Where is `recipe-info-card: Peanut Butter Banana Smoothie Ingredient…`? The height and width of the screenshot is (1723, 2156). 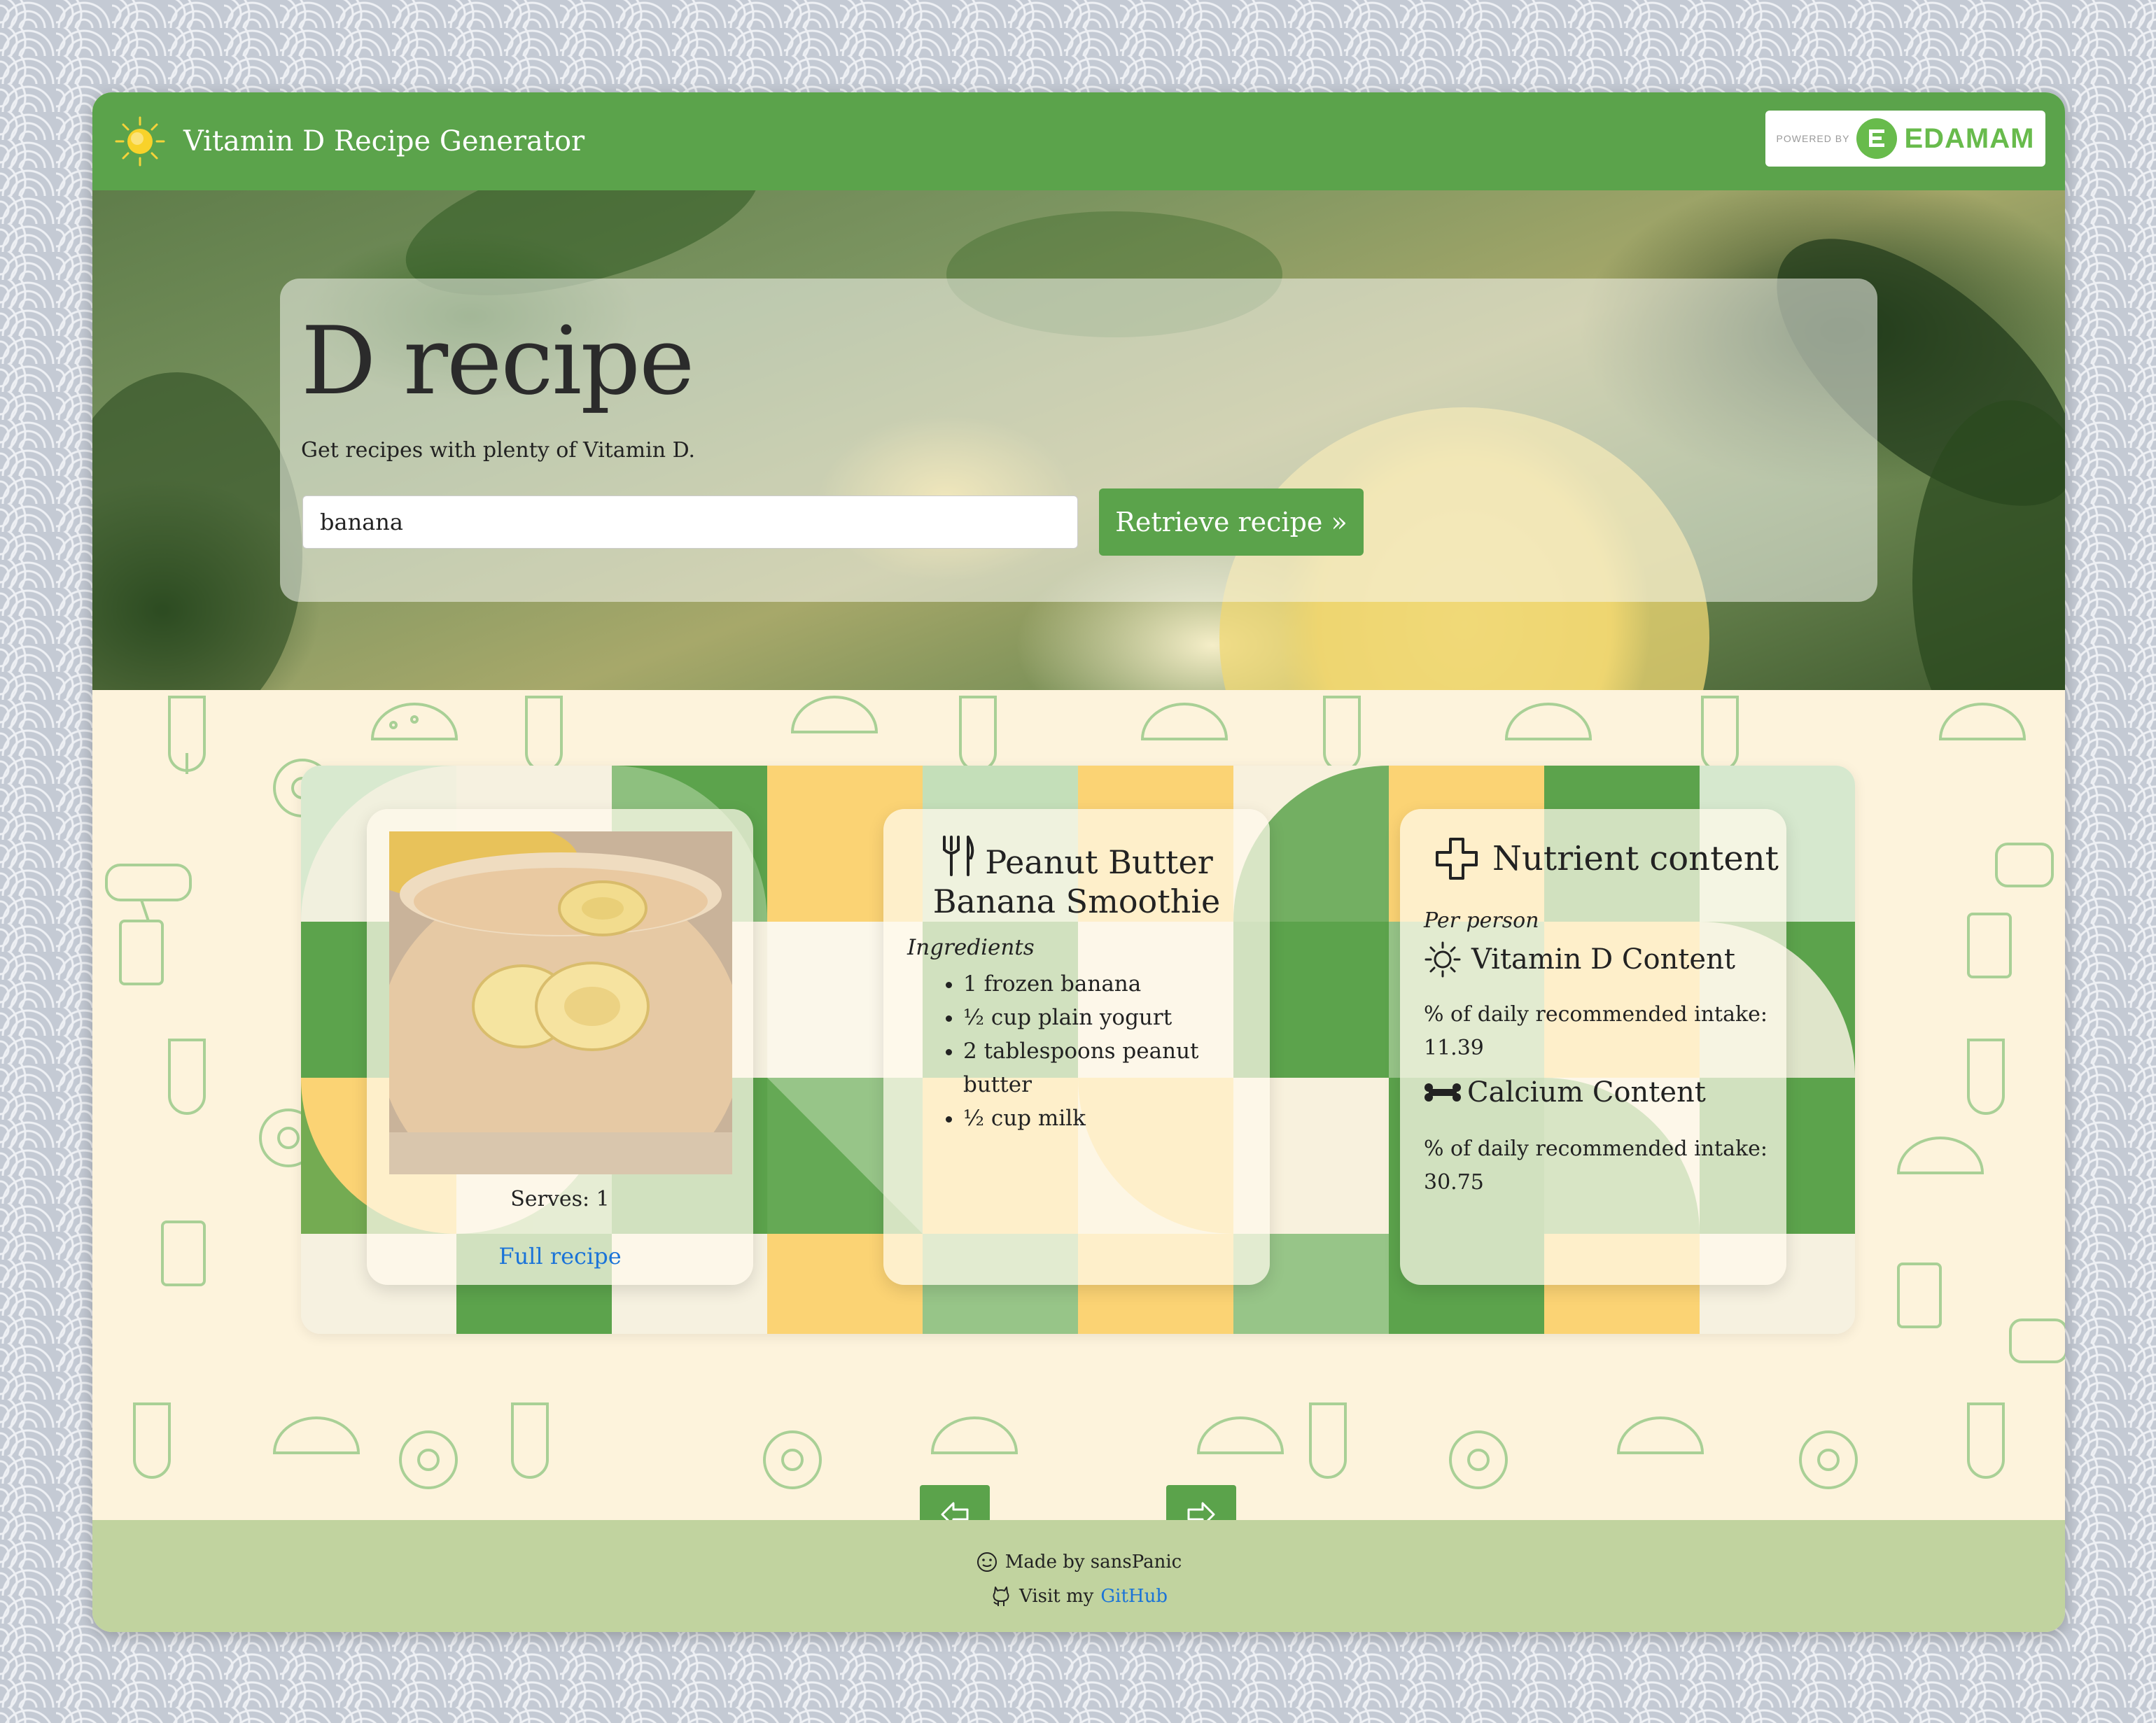 recipe-info-card: Peanut Butter Banana Smoothie Ingredient… is located at coordinates (1076, 1047).